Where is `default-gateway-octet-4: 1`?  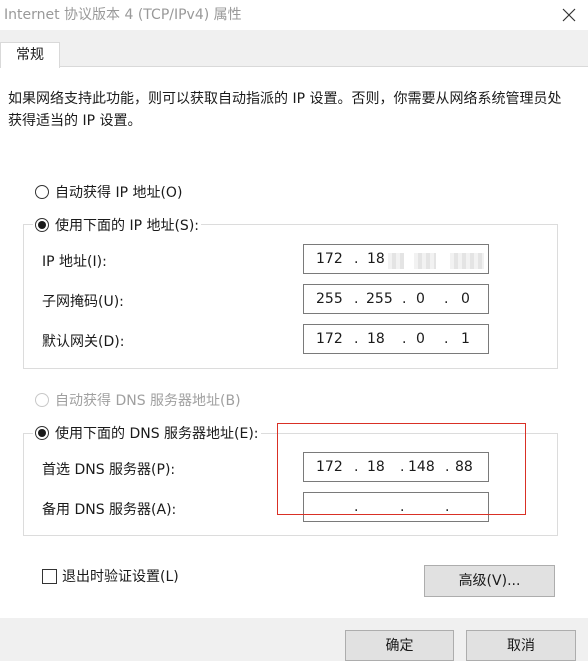
default-gateway-octet-4: 1 is located at coordinates (465, 339).